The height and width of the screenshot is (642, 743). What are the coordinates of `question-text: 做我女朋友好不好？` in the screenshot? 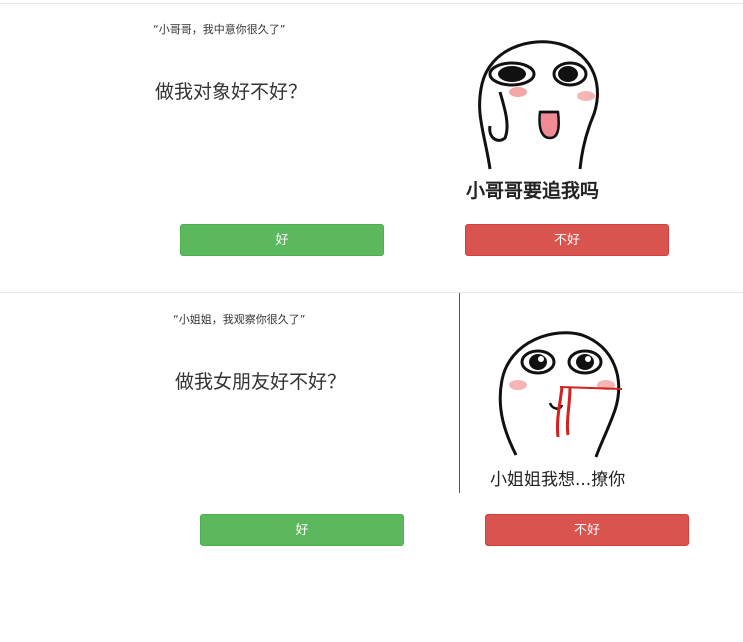 It's located at (261, 382).